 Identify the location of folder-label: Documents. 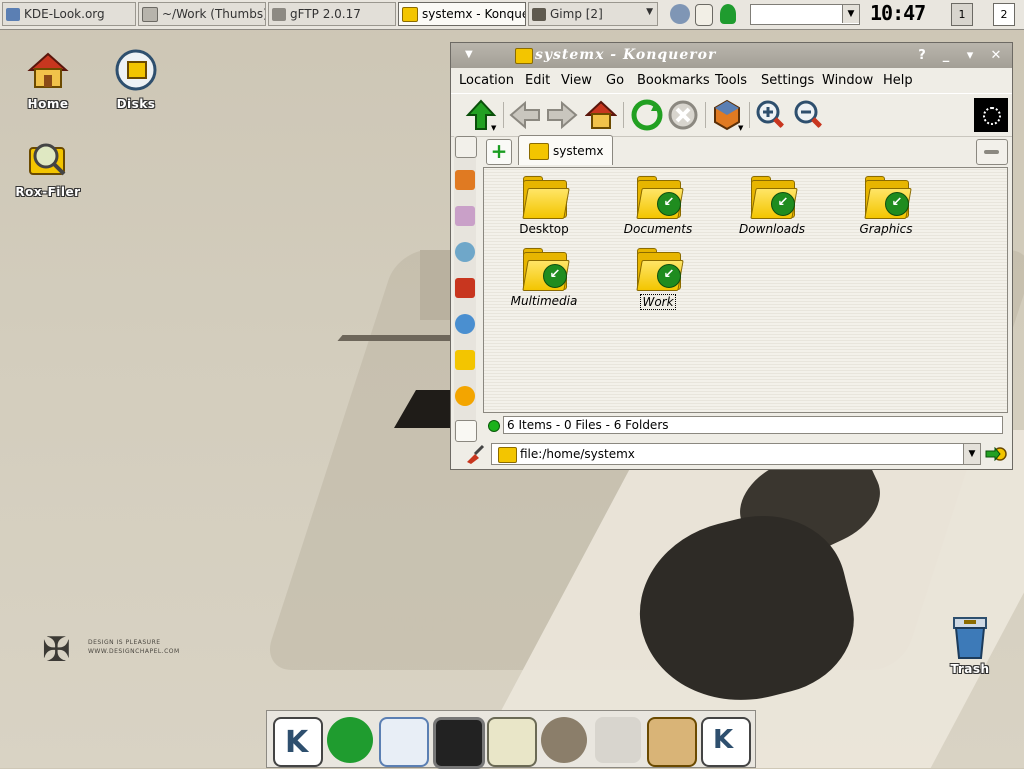
(658, 229).